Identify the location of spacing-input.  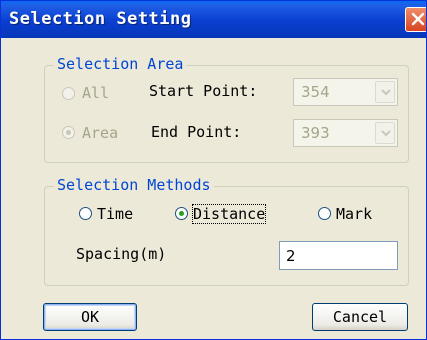
(338, 255).